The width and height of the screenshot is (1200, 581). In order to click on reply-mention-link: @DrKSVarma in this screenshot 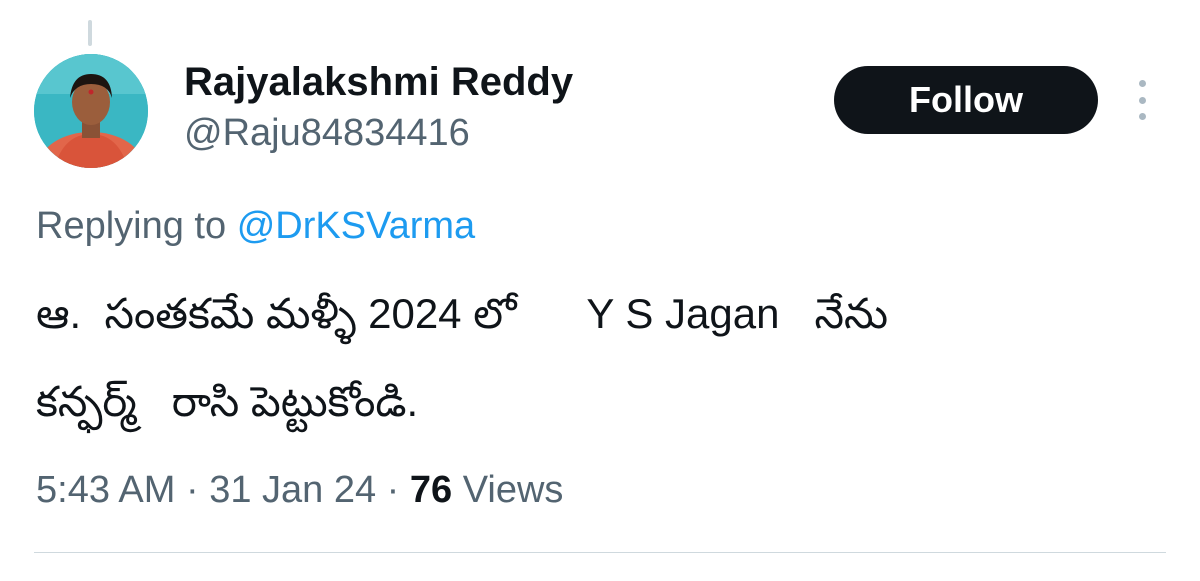, I will do `click(356, 226)`.